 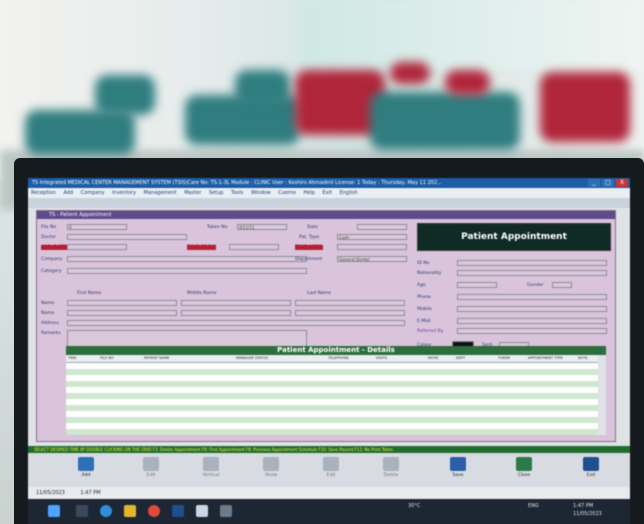 I want to click on time-from-field, so click(x=254, y=247).